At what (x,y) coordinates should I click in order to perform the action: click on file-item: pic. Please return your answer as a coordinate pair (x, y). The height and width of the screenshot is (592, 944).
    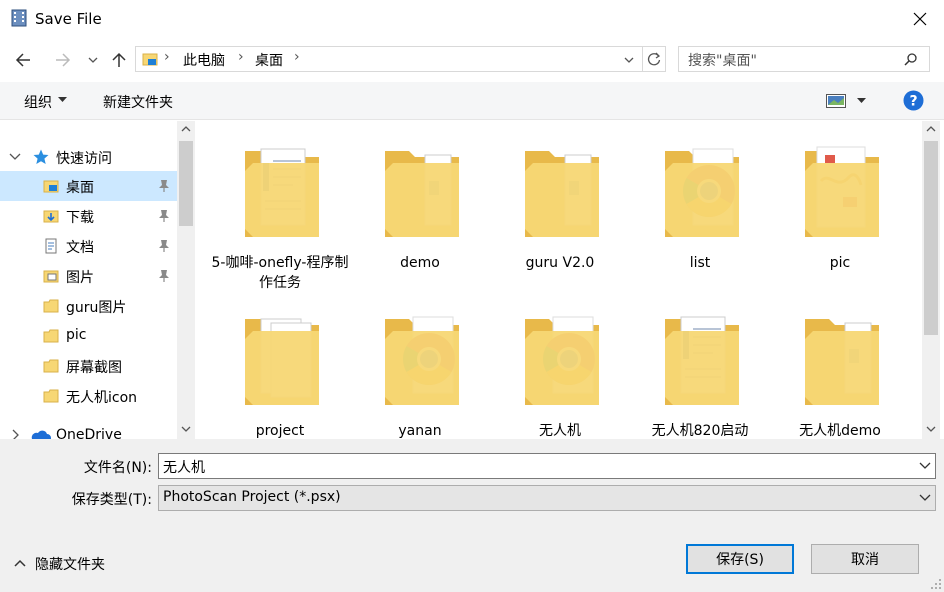
    Looking at the image, I should click on (840, 201).